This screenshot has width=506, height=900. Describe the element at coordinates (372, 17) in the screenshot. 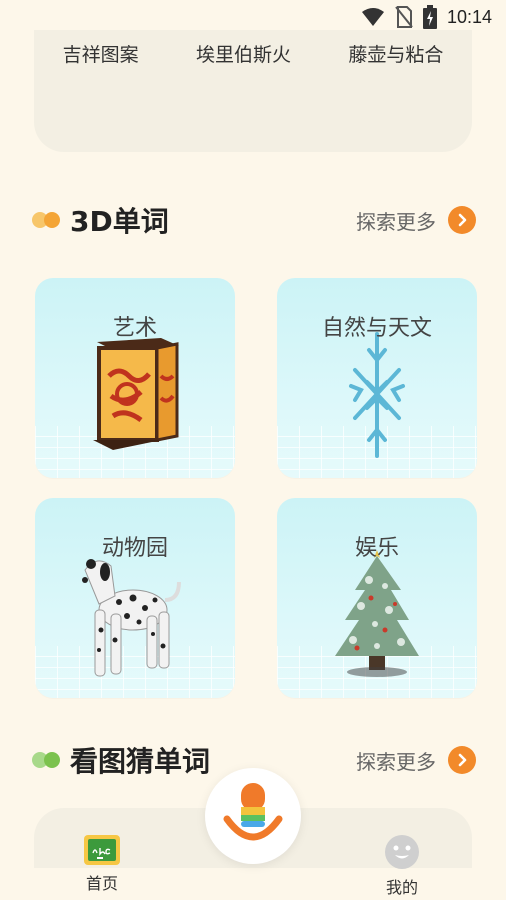

I see `wifi-icon` at that location.